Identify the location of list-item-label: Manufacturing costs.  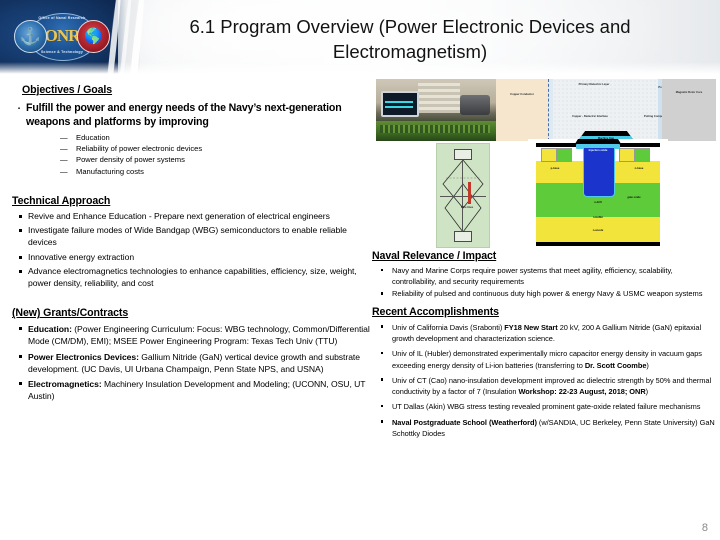
(110, 171).